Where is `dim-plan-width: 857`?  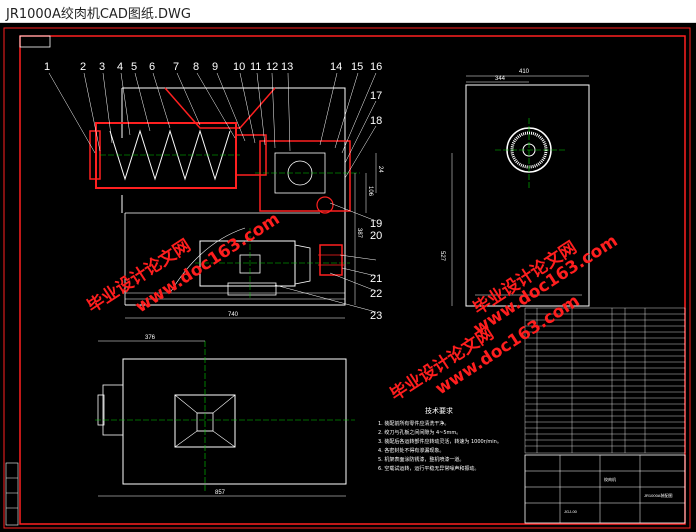
dim-plan-width: 857 is located at coordinates (220, 493).